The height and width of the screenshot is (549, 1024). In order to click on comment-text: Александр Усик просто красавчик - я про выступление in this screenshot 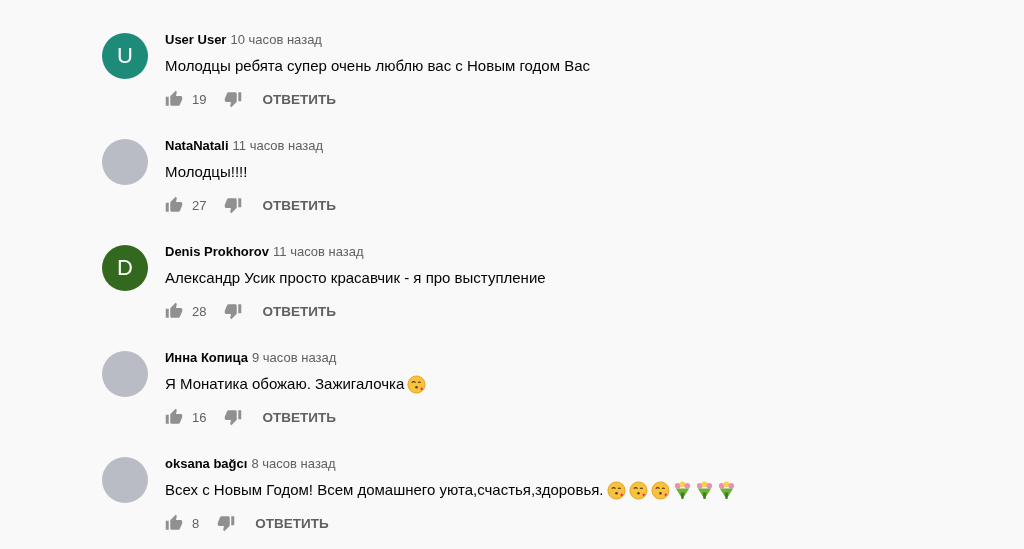, I will do `click(355, 278)`.